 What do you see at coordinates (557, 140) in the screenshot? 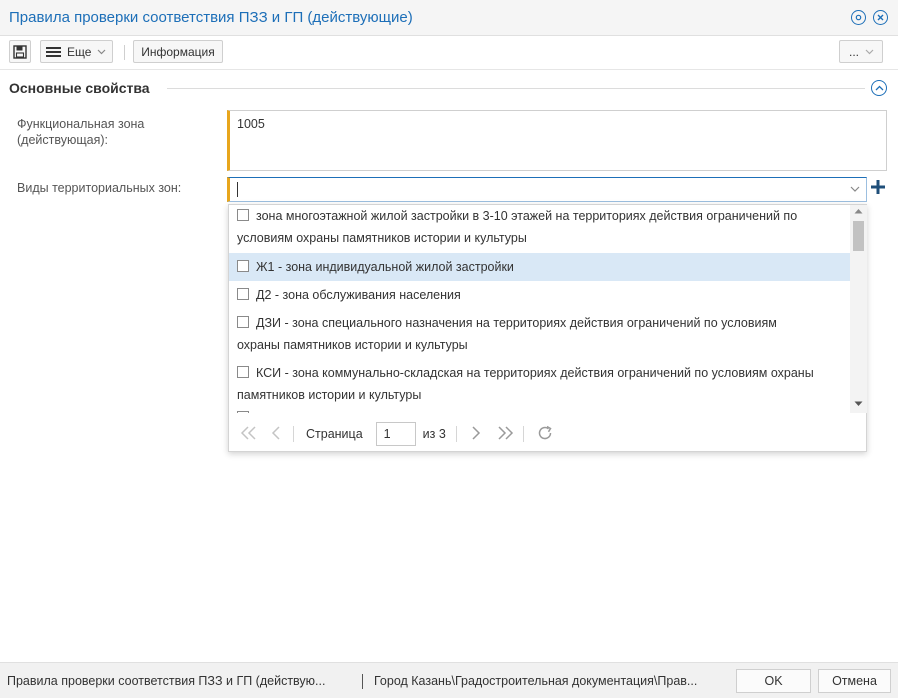
I see `functional-zone-field: 1005` at bounding box center [557, 140].